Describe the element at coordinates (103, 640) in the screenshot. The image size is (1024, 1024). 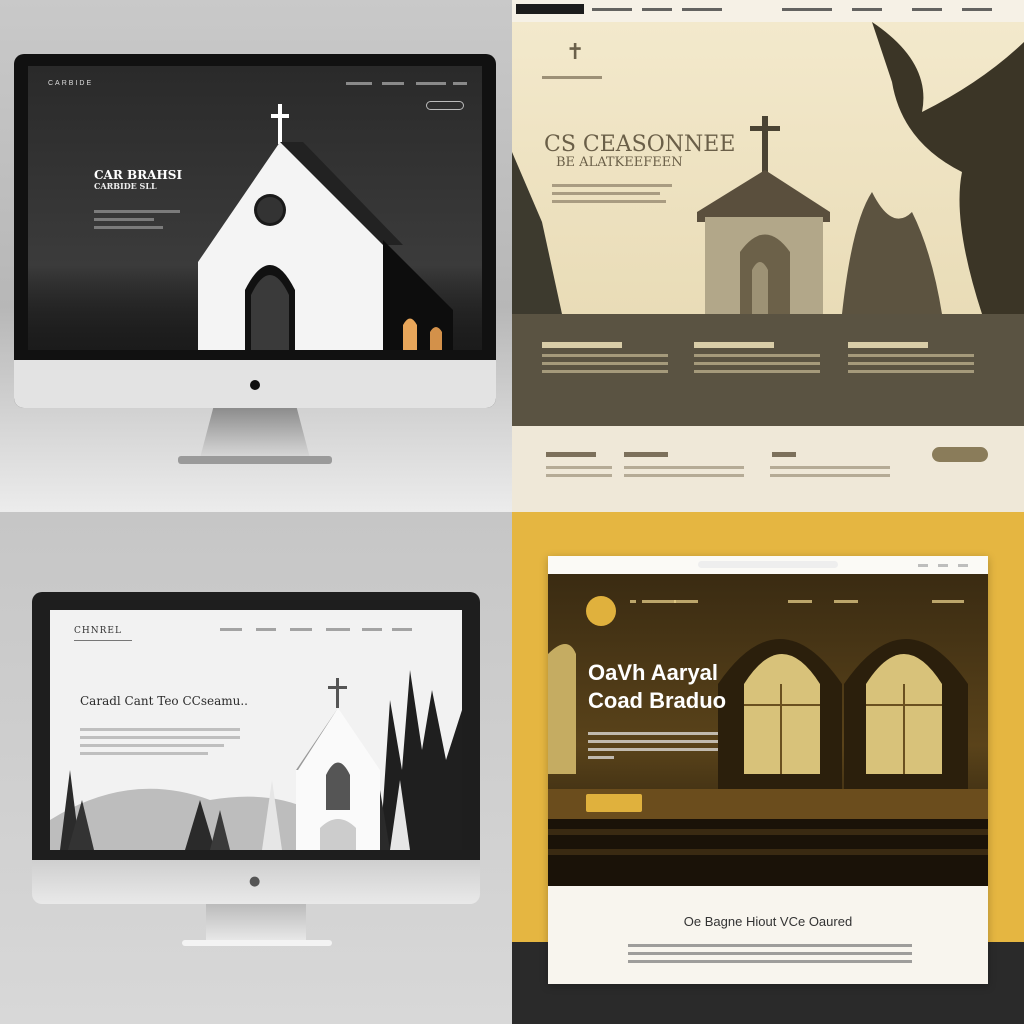
I see `logo-underline` at that location.